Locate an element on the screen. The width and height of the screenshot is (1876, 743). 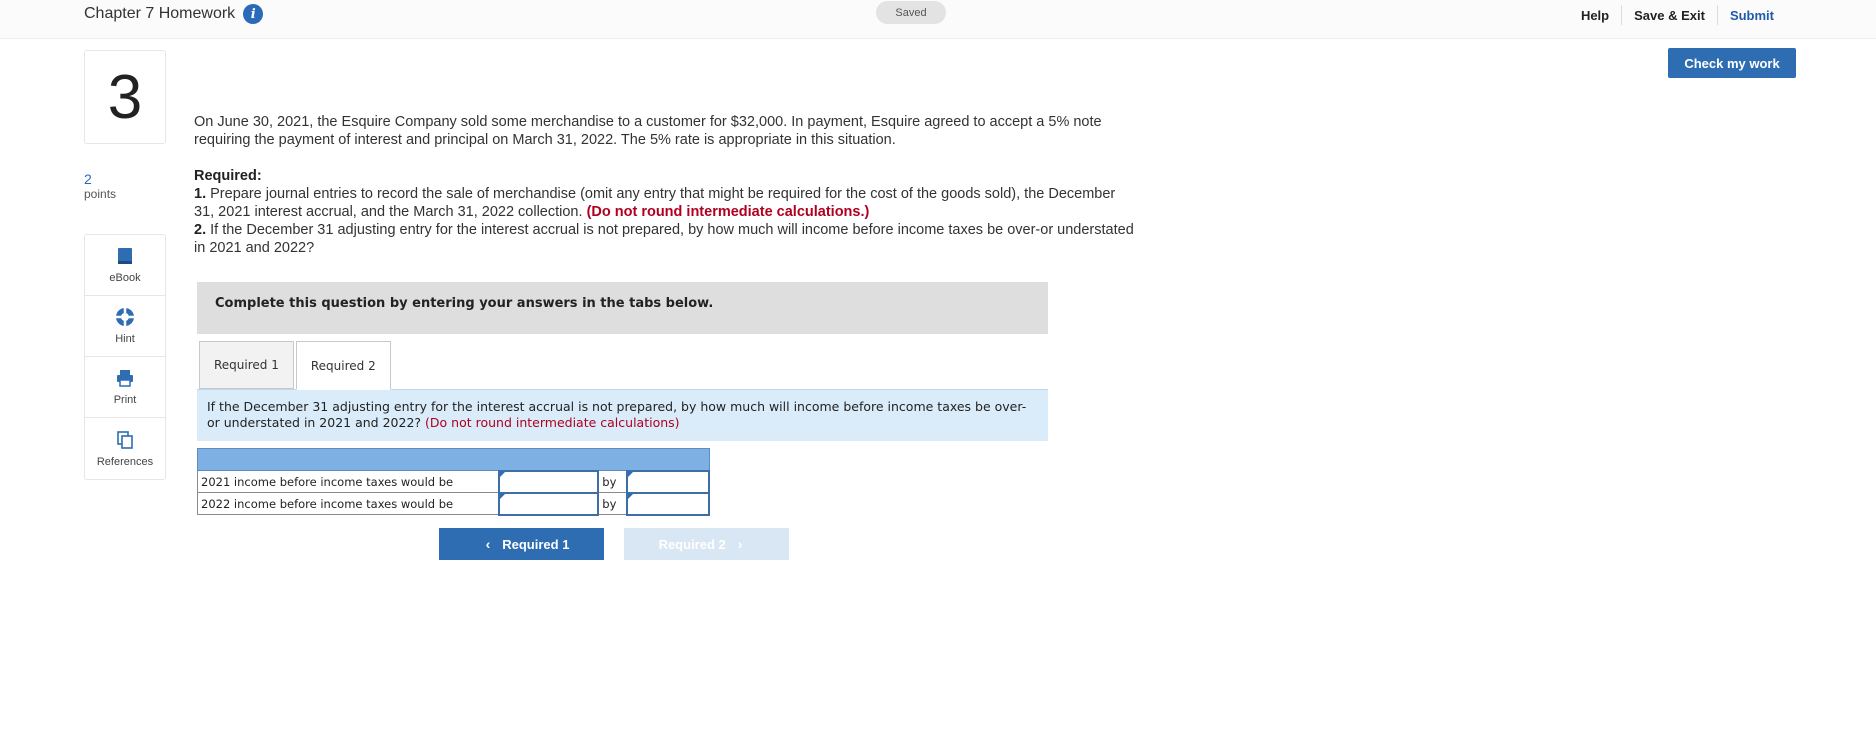
tab-required-2: Required 2 is located at coordinates (343, 365).